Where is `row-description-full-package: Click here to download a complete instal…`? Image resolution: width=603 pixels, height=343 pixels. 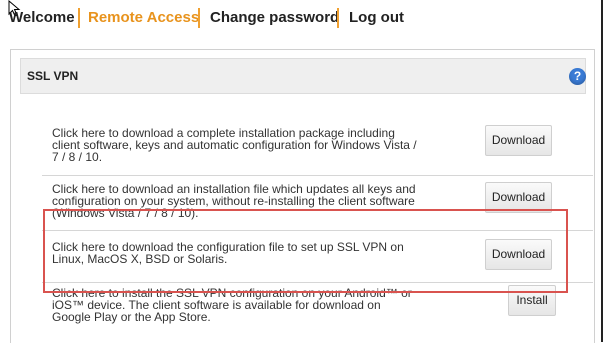 row-description-full-package: Click here to download a complete instal… is located at coordinates (242, 145).